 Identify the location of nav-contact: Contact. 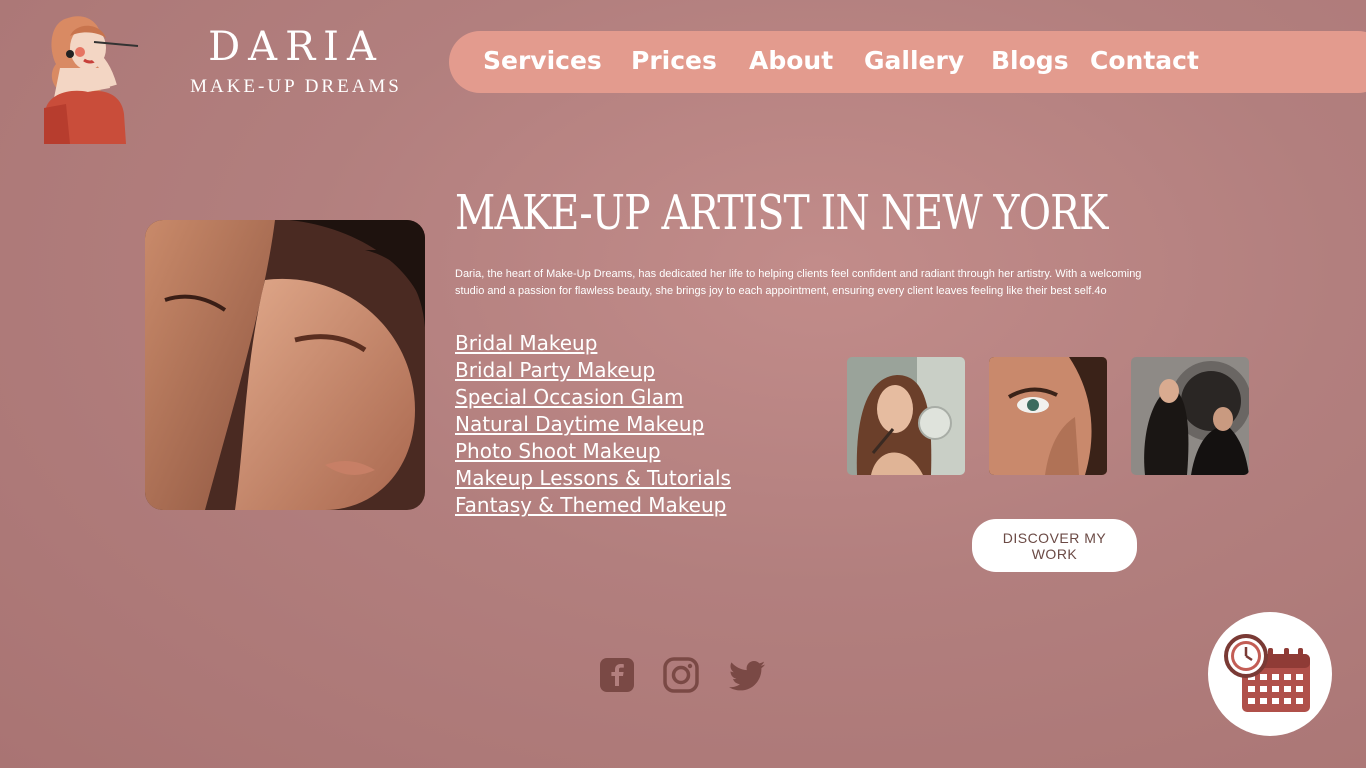
(1144, 60).